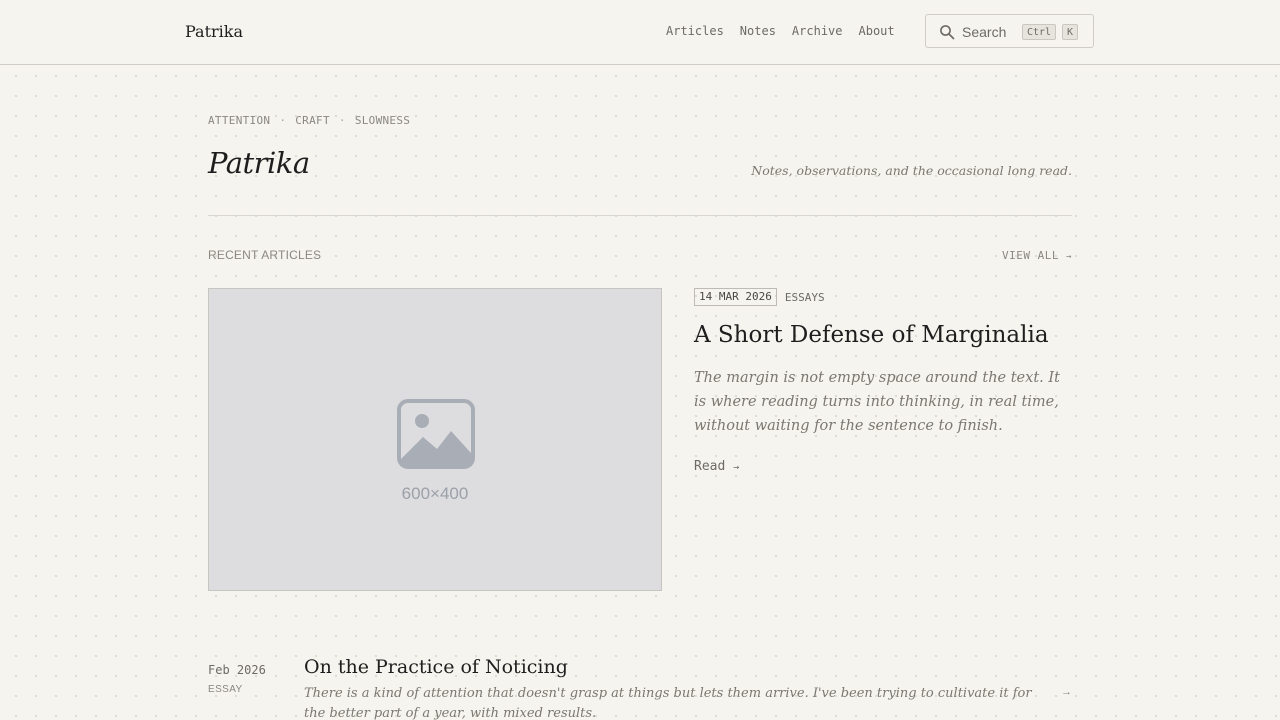 This screenshot has height=720, width=1280. Describe the element at coordinates (214, 31) in the screenshot. I see `brand-logo: Patrika` at that location.